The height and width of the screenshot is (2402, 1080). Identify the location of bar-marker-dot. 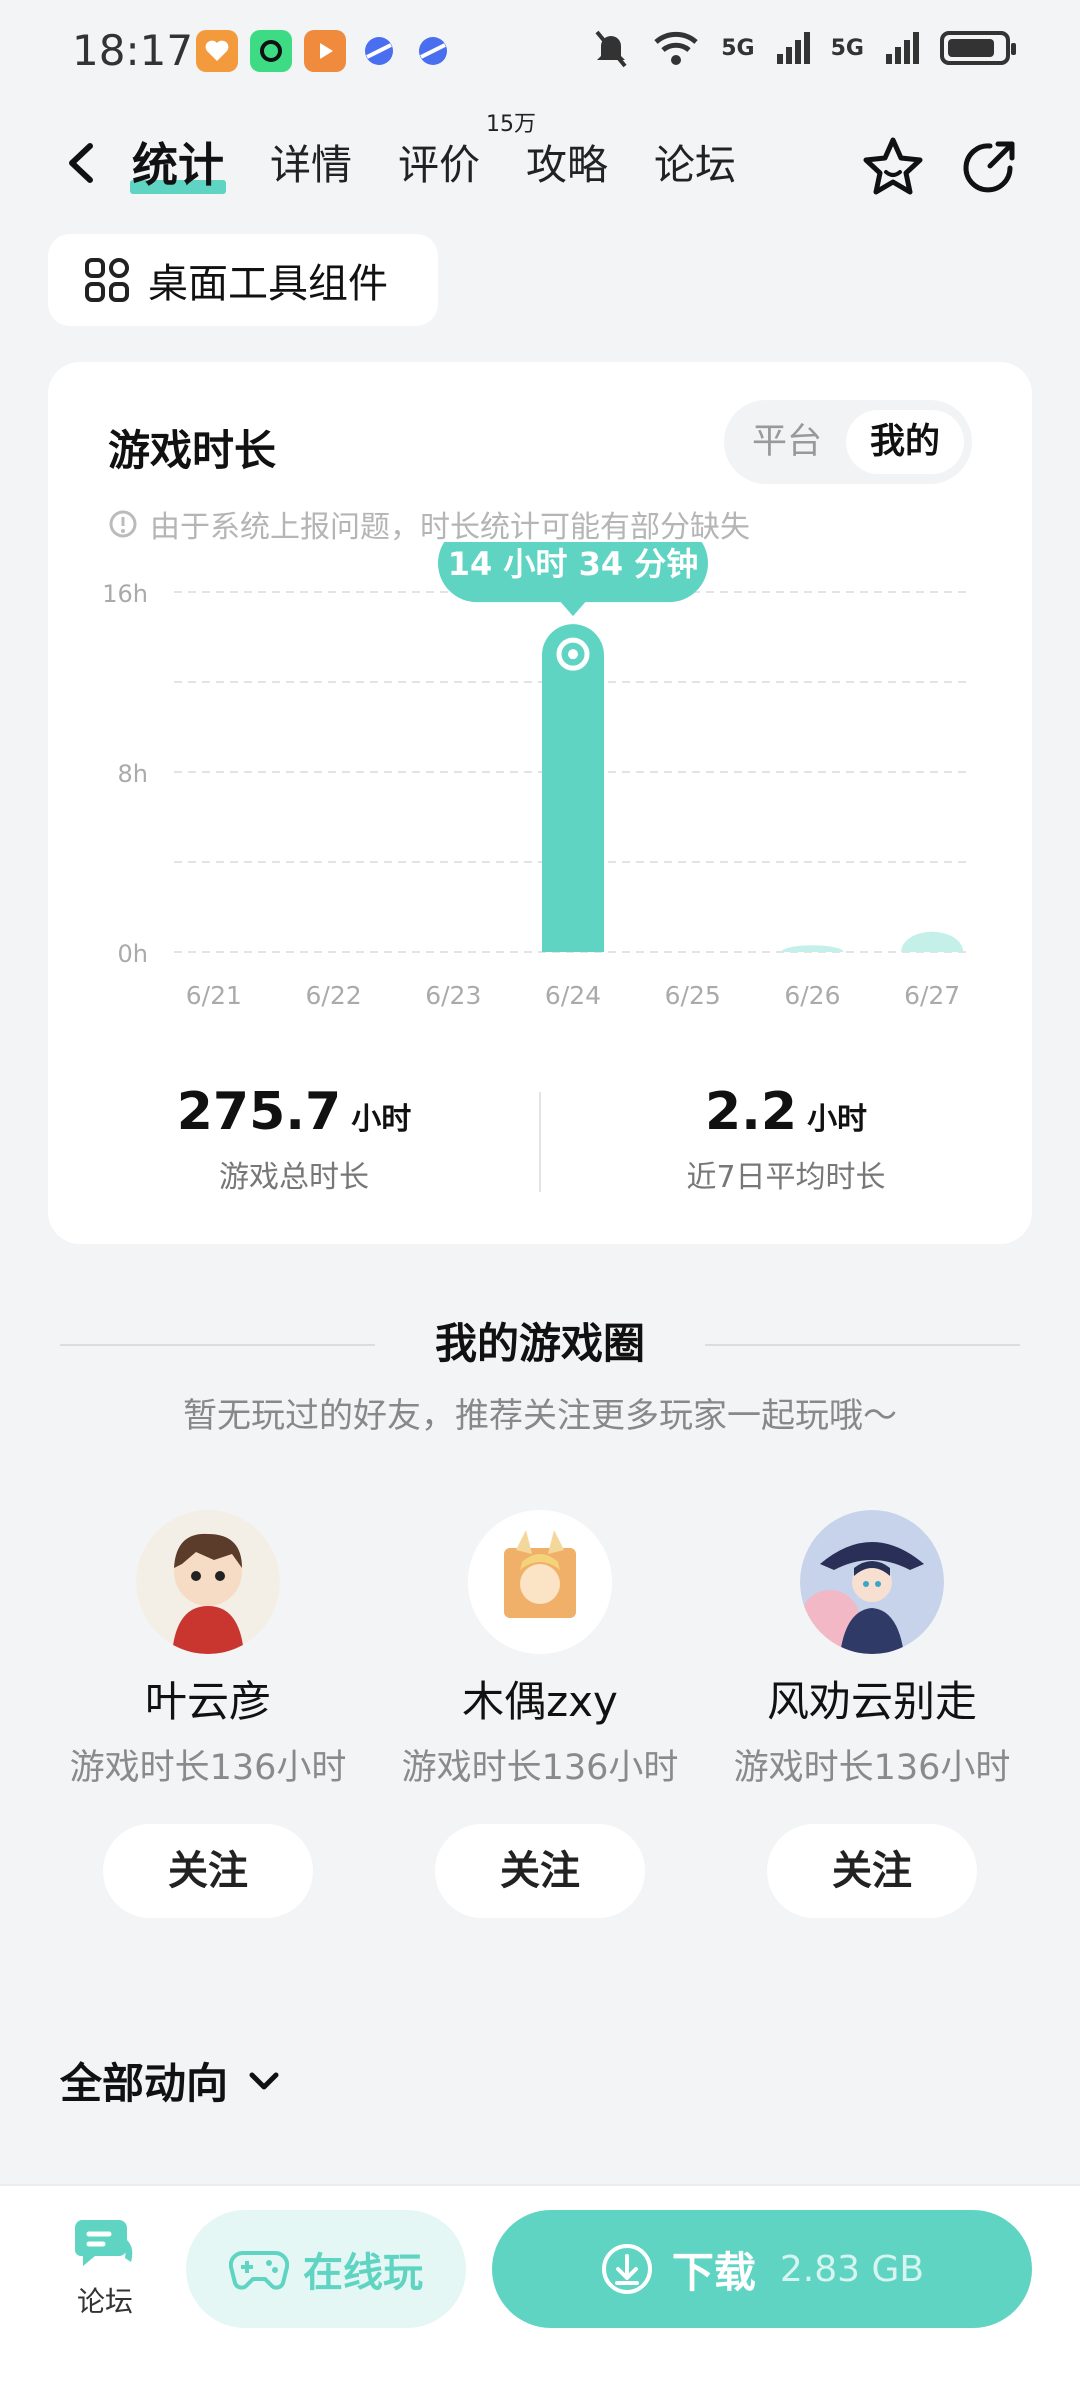
(573, 654).